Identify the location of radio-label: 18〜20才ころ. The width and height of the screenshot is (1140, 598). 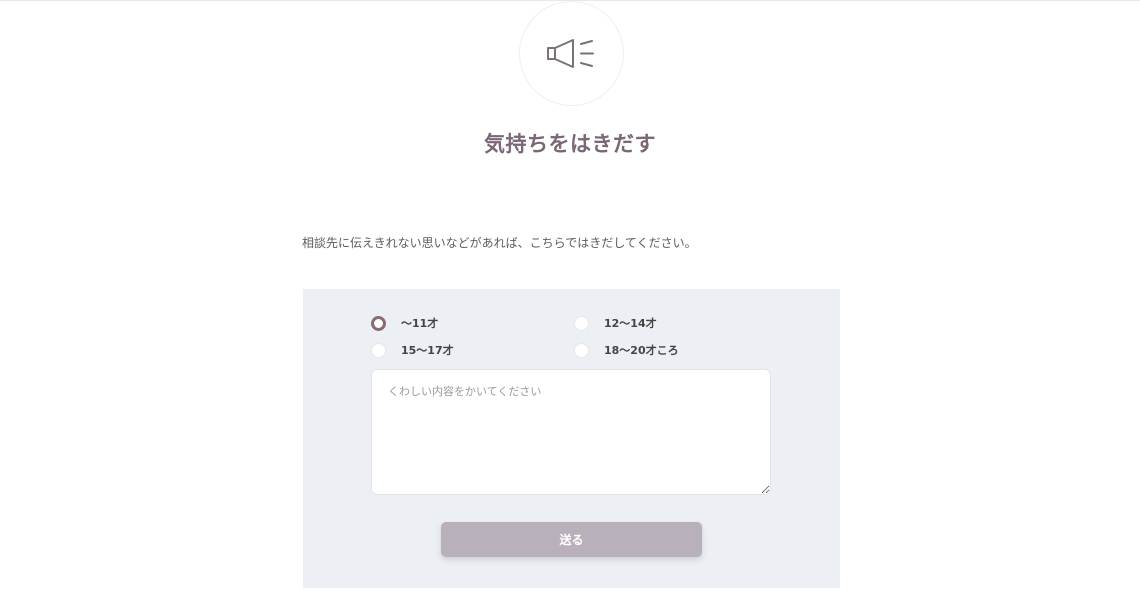
(641, 350).